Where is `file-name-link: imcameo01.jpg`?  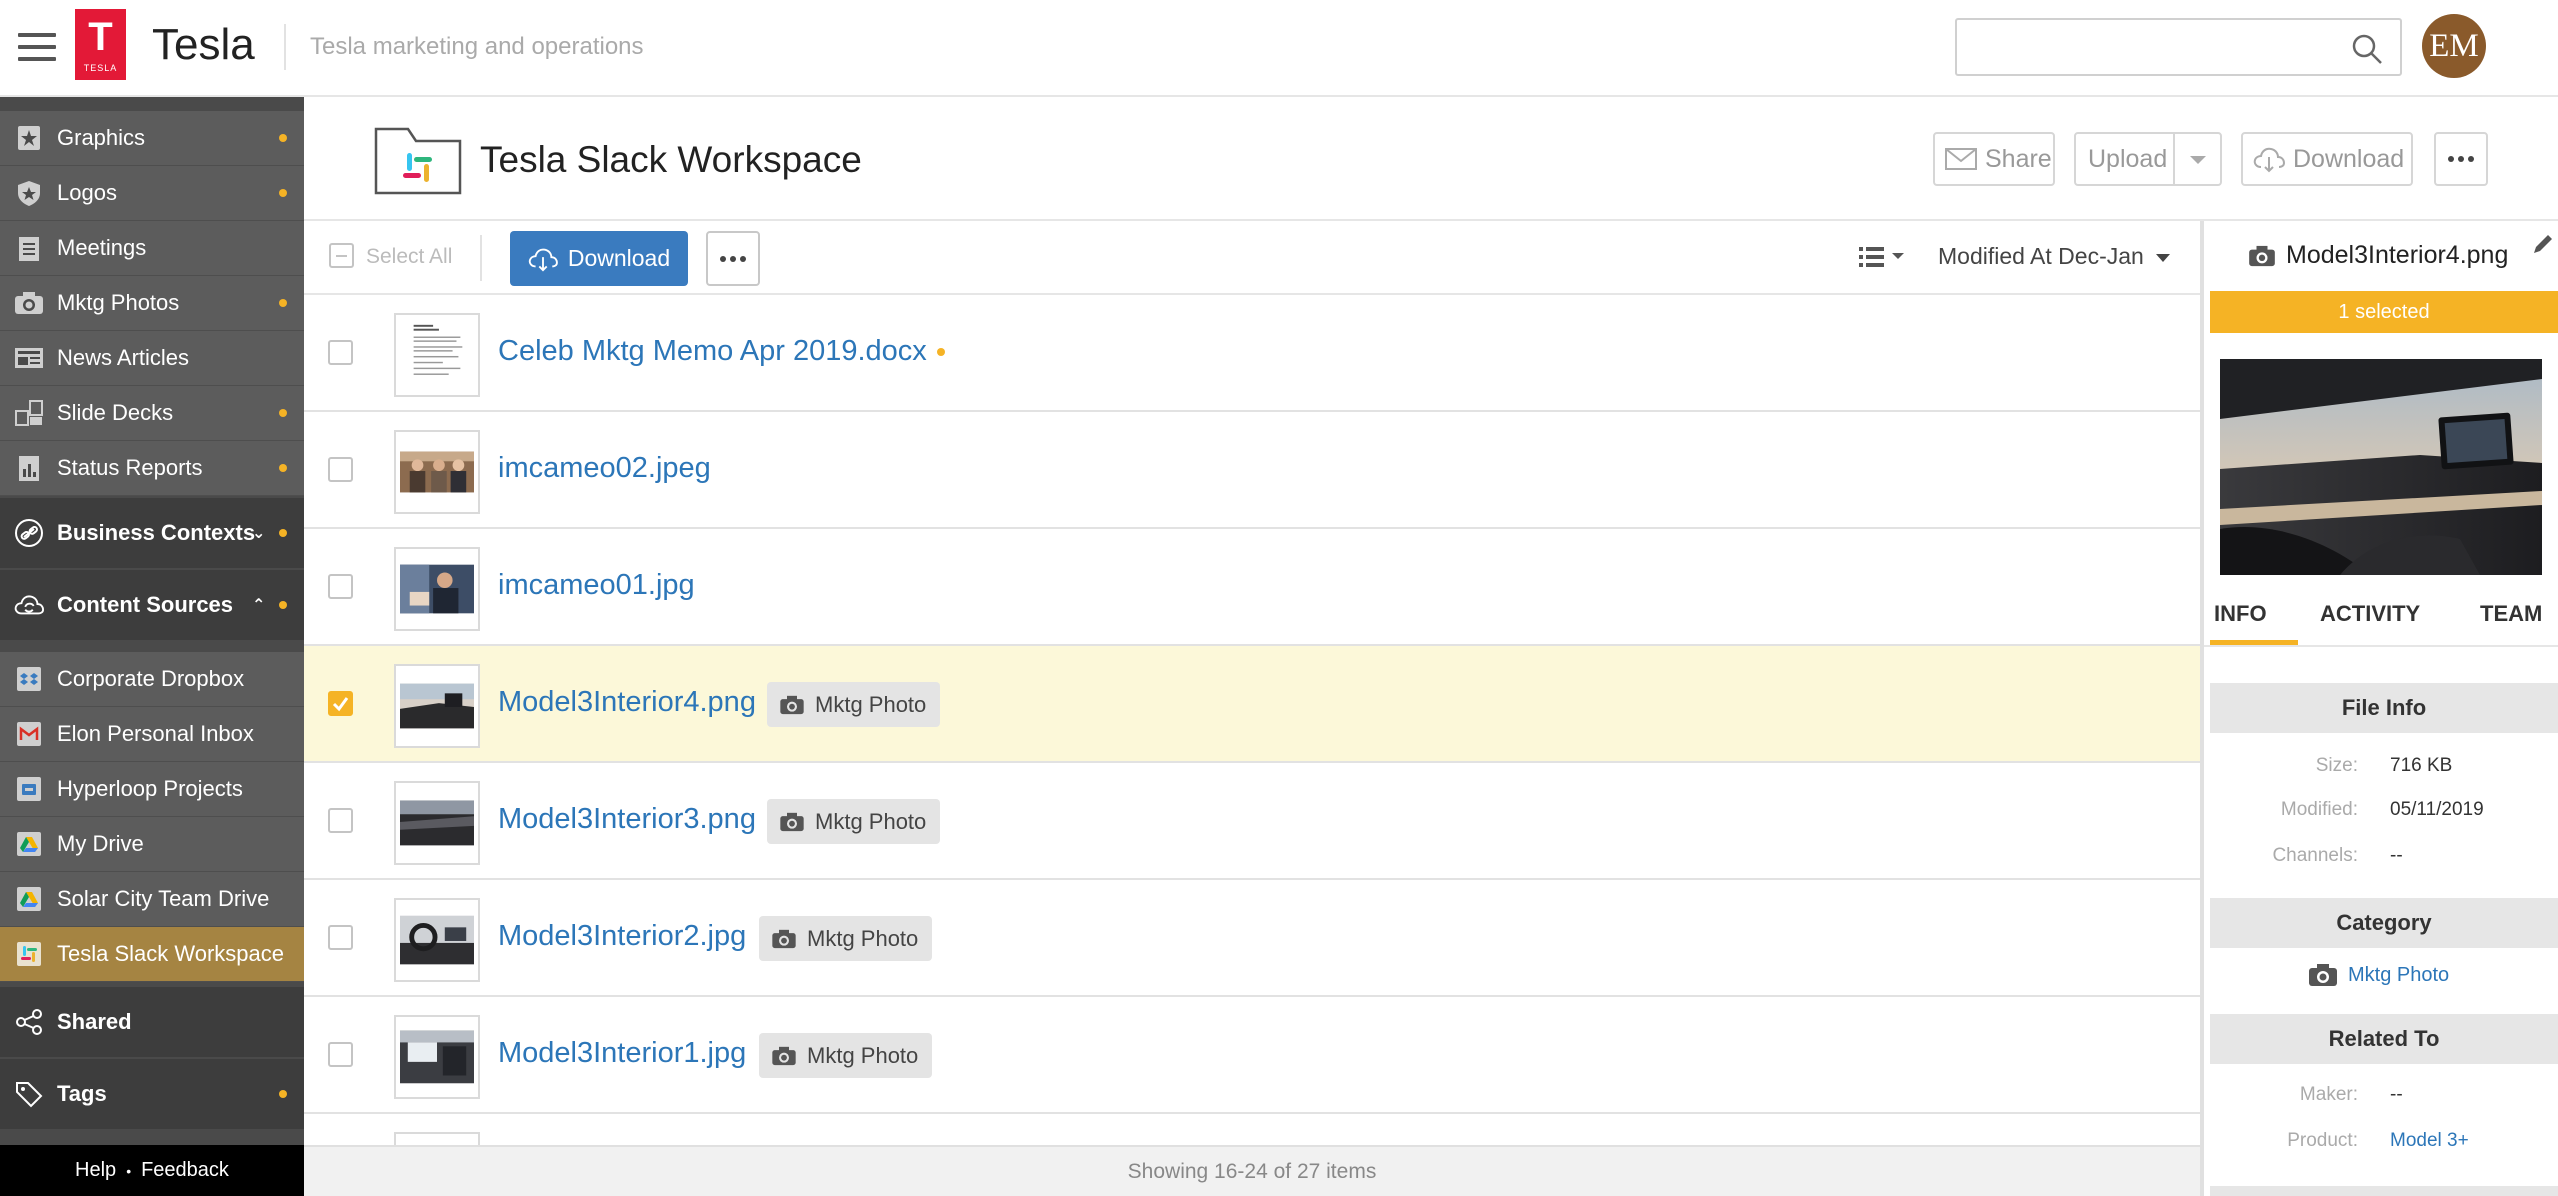 file-name-link: imcameo01.jpg is located at coordinates (596, 585).